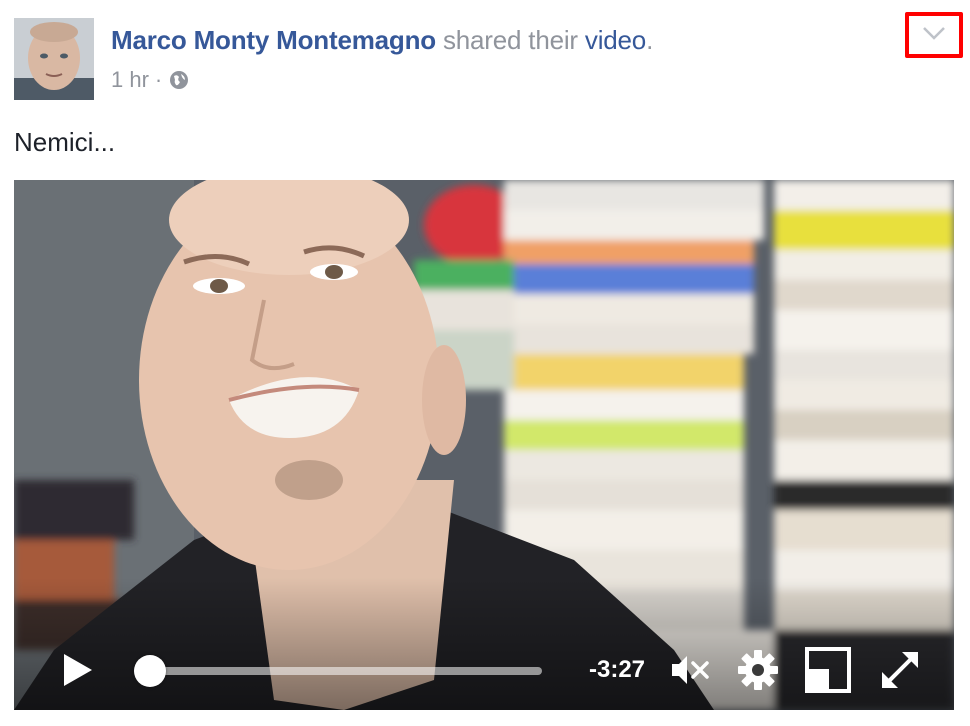 Image resolution: width=970 pixels, height=726 pixels. Describe the element at coordinates (828, 670) in the screenshot. I see `pip-icon` at that location.